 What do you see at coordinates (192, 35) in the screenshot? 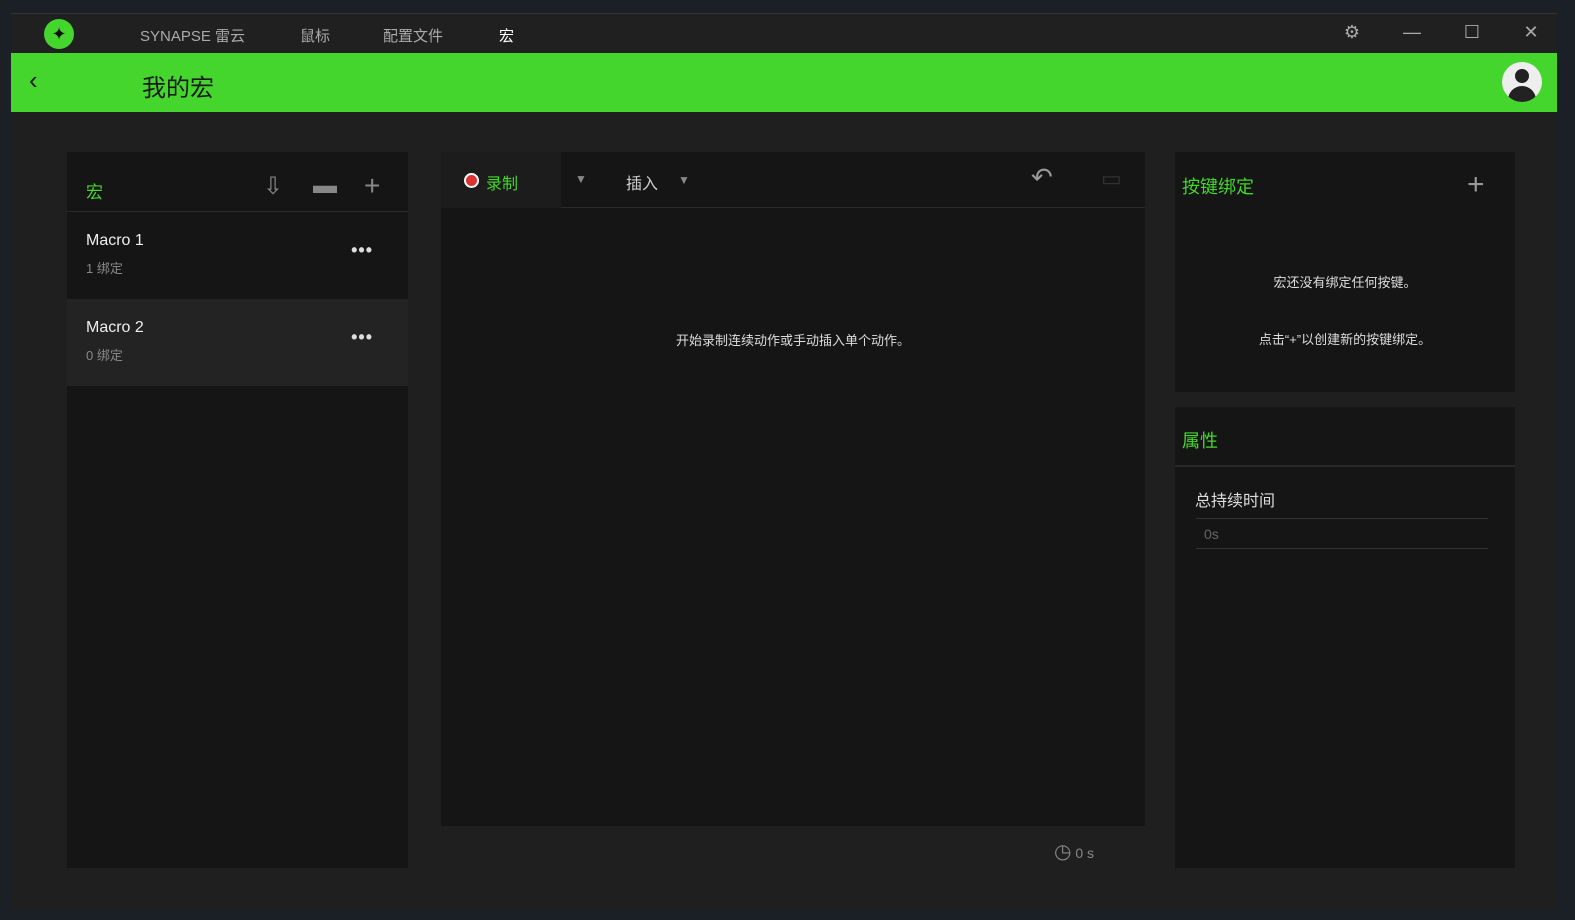
I see `nav-synapse: SYNAPSE 雷云` at bounding box center [192, 35].